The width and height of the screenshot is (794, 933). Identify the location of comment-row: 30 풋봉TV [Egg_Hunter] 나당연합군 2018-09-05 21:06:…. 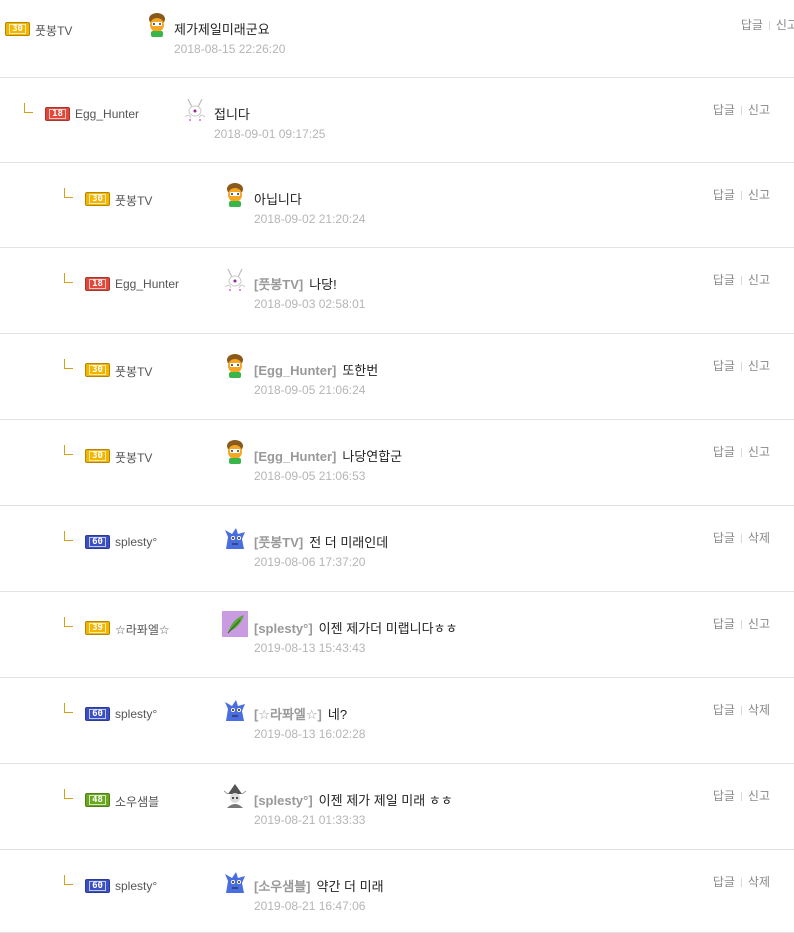
(397, 463).